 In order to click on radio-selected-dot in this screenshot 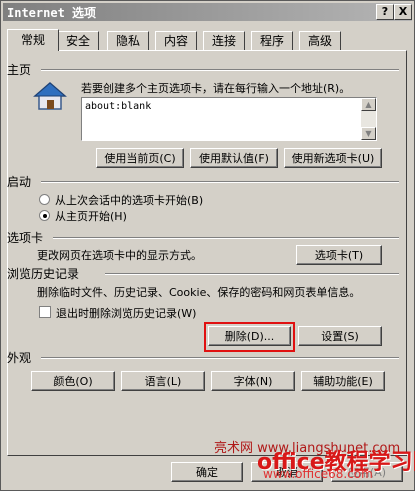, I will do `click(45, 216)`.